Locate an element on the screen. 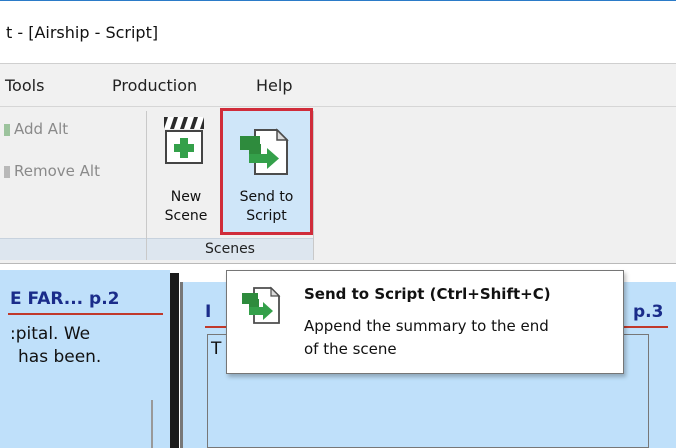 The image size is (676, 448). scenes-group-label-bar: Scenes is located at coordinates (230, 249).